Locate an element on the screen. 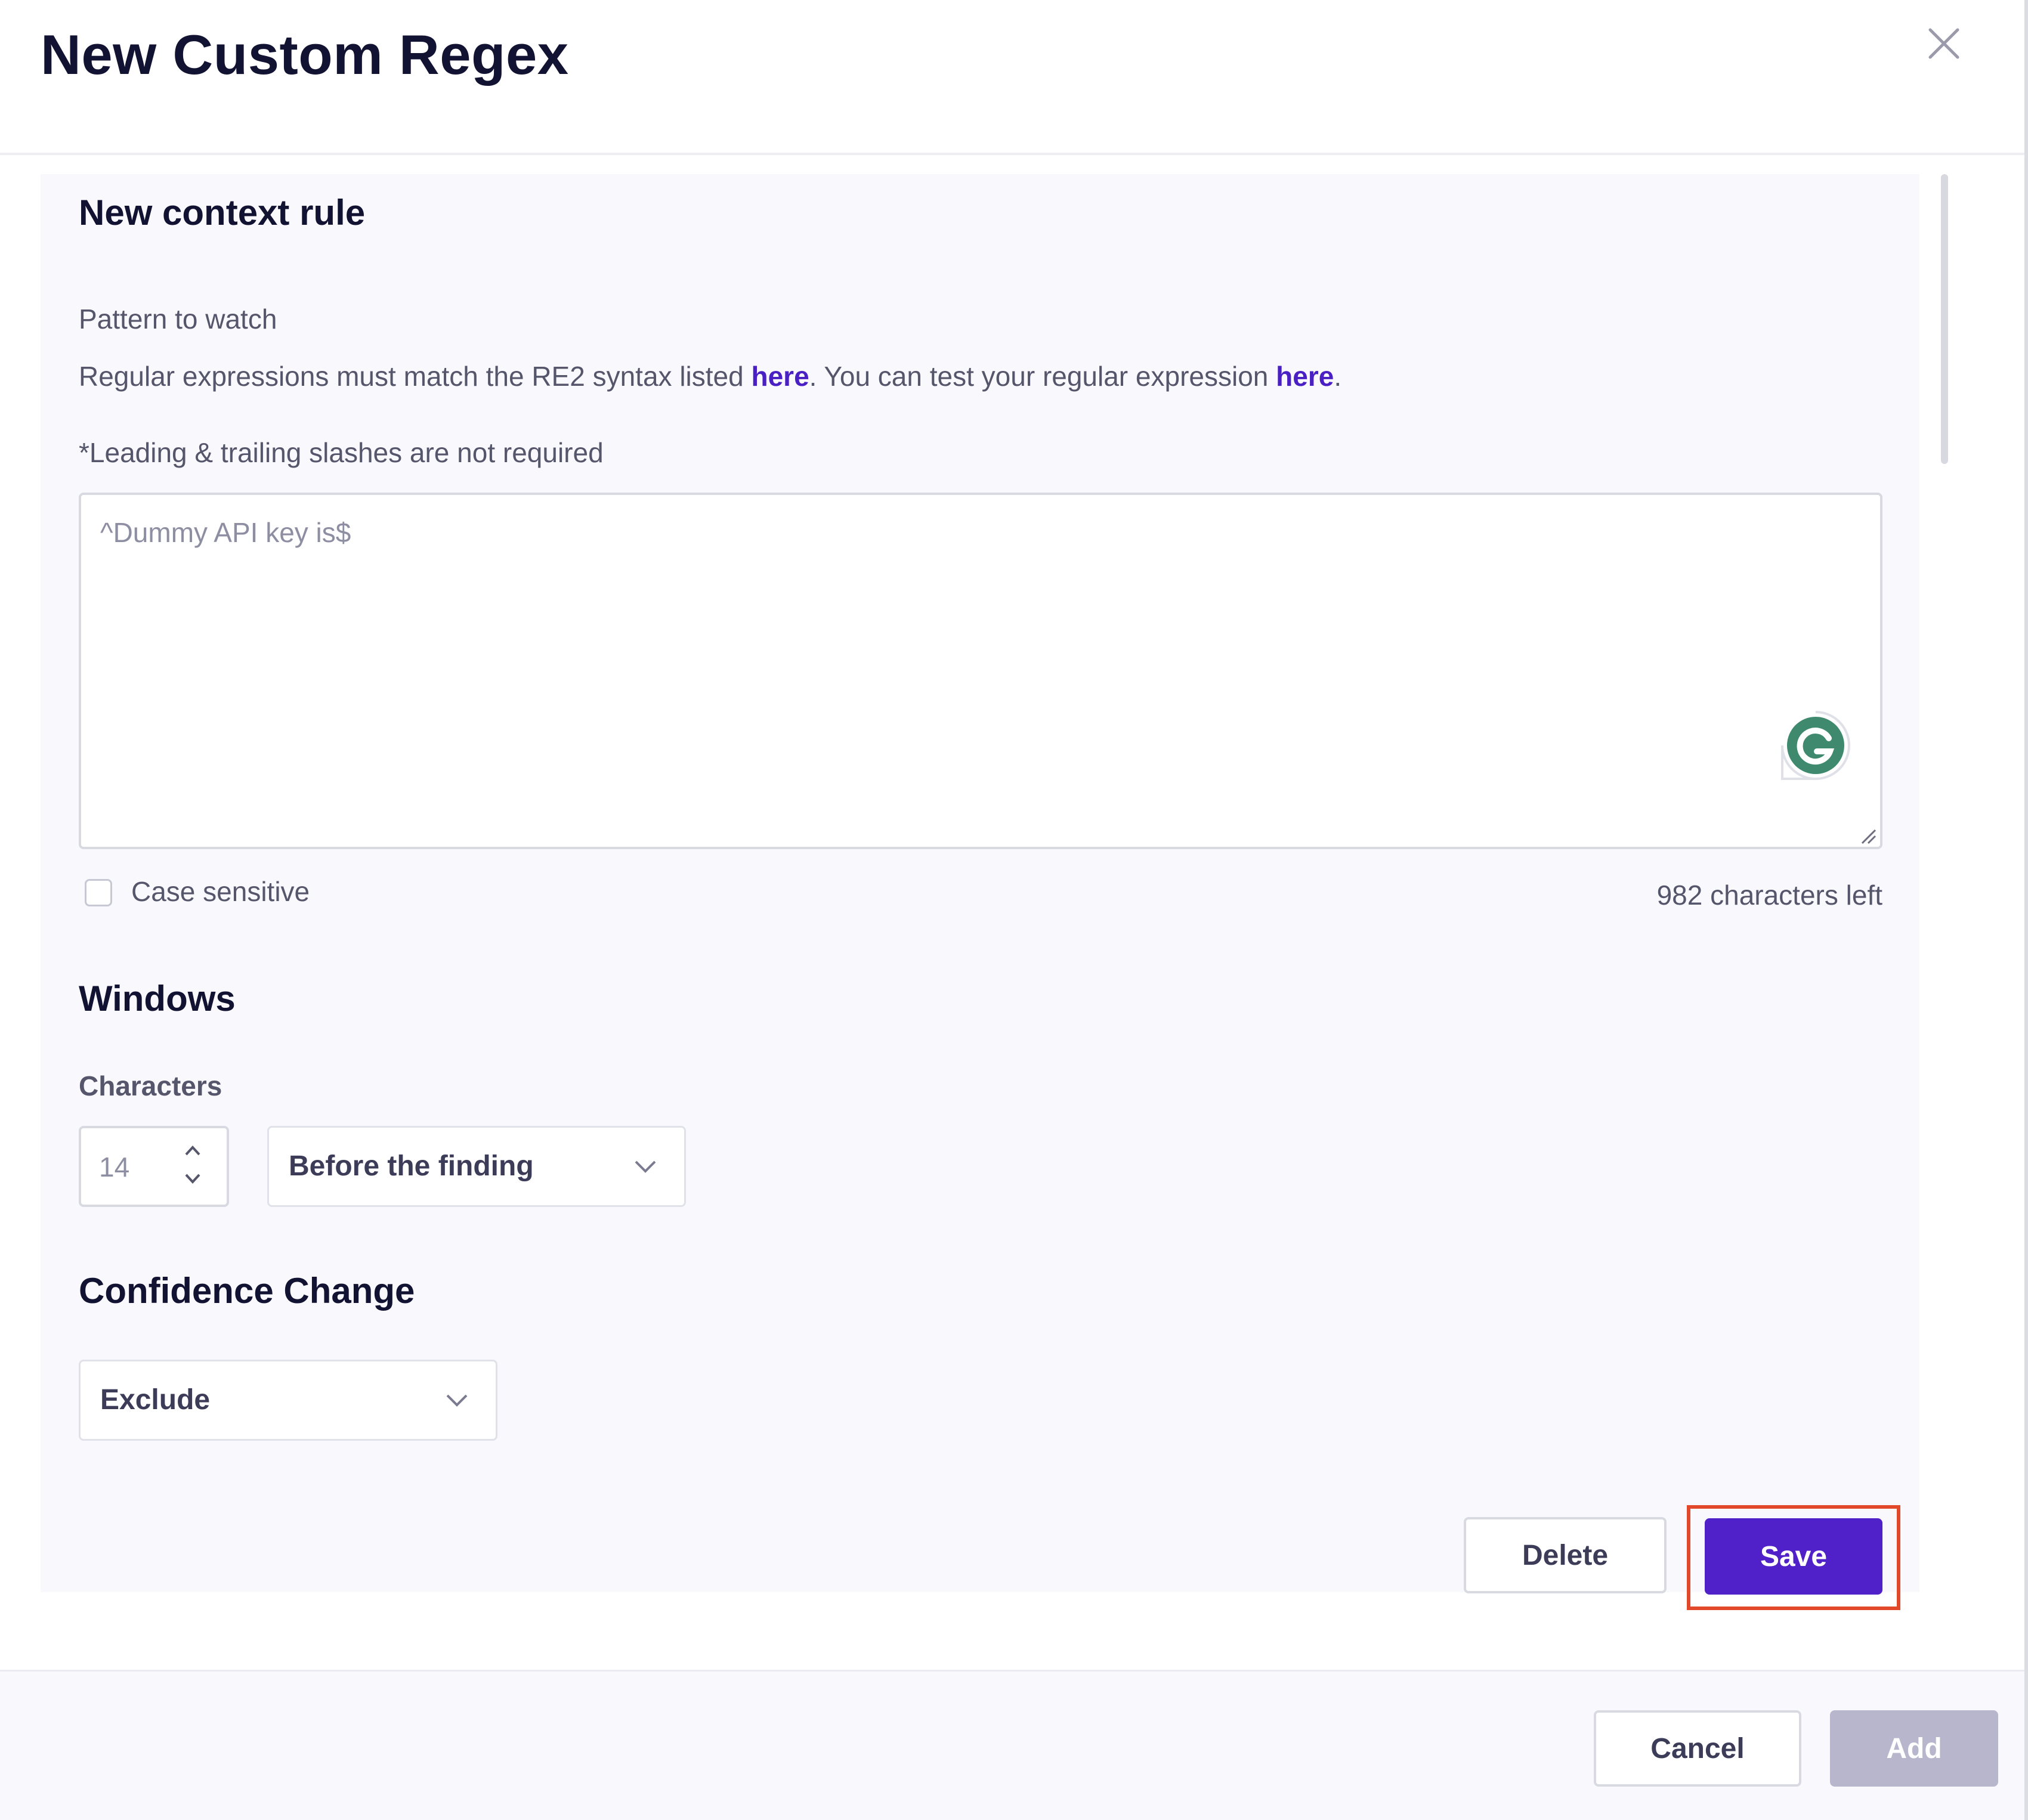  save-rule-button: Save is located at coordinates (1793, 1556).